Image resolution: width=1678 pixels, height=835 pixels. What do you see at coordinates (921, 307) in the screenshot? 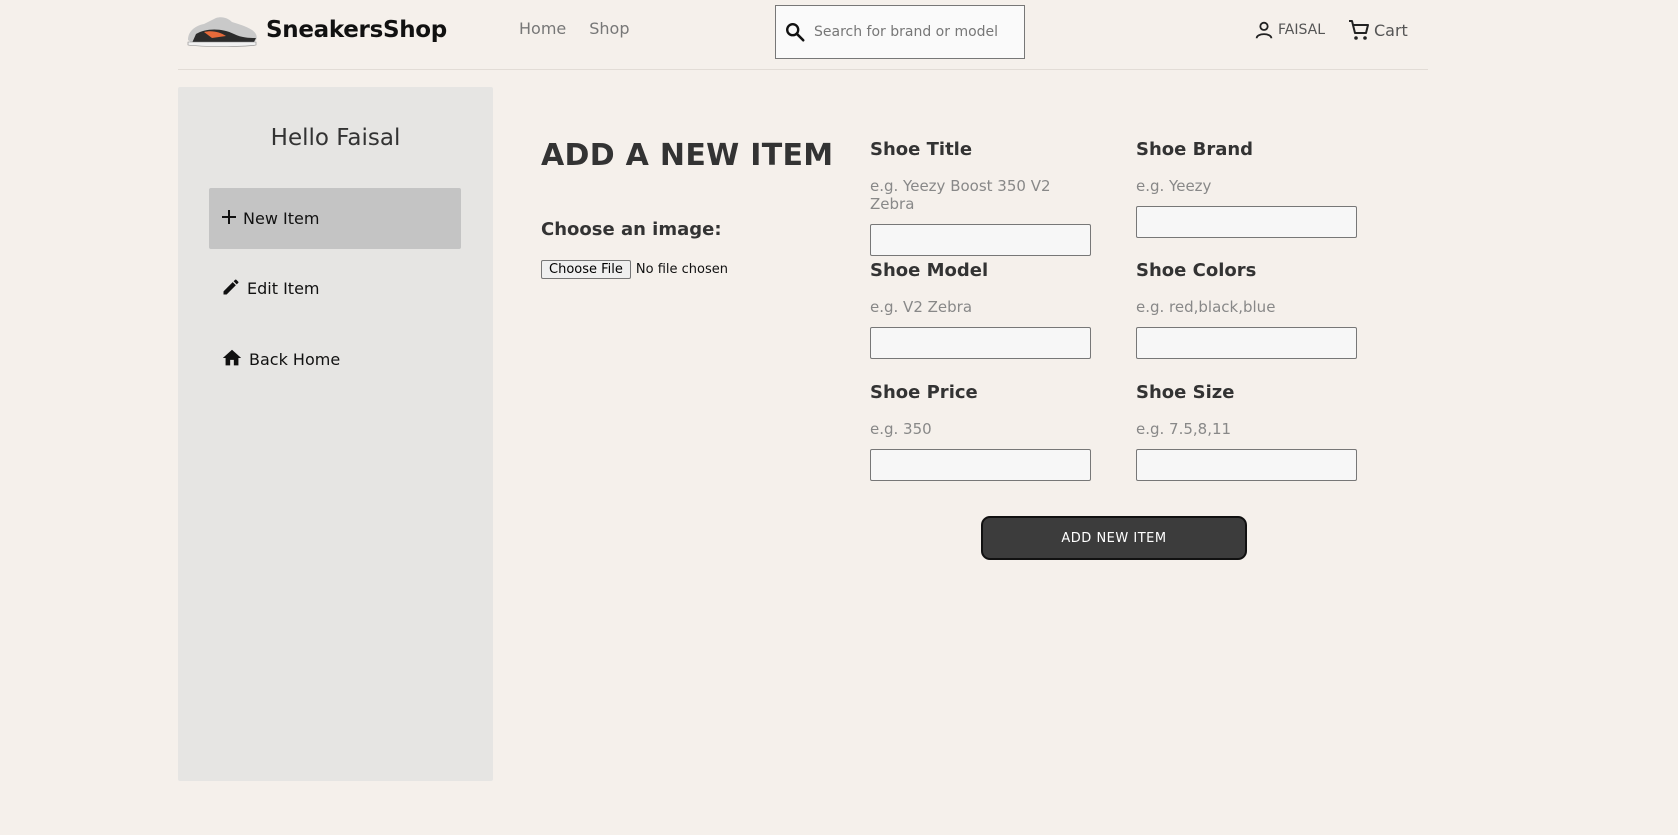
I see `field-hint: e.g. V2 Zebra` at bounding box center [921, 307].